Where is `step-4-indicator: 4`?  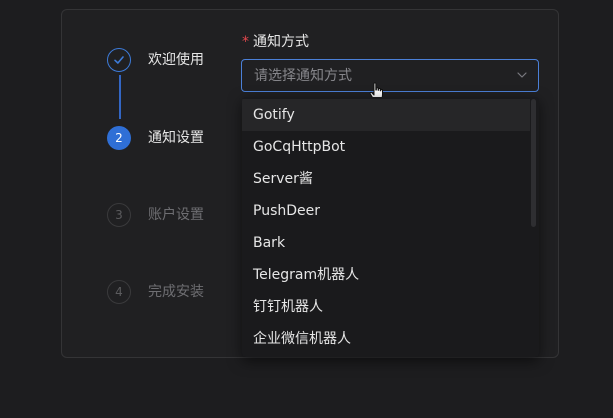 step-4-indicator: 4 is located at coordinates (119, 292).